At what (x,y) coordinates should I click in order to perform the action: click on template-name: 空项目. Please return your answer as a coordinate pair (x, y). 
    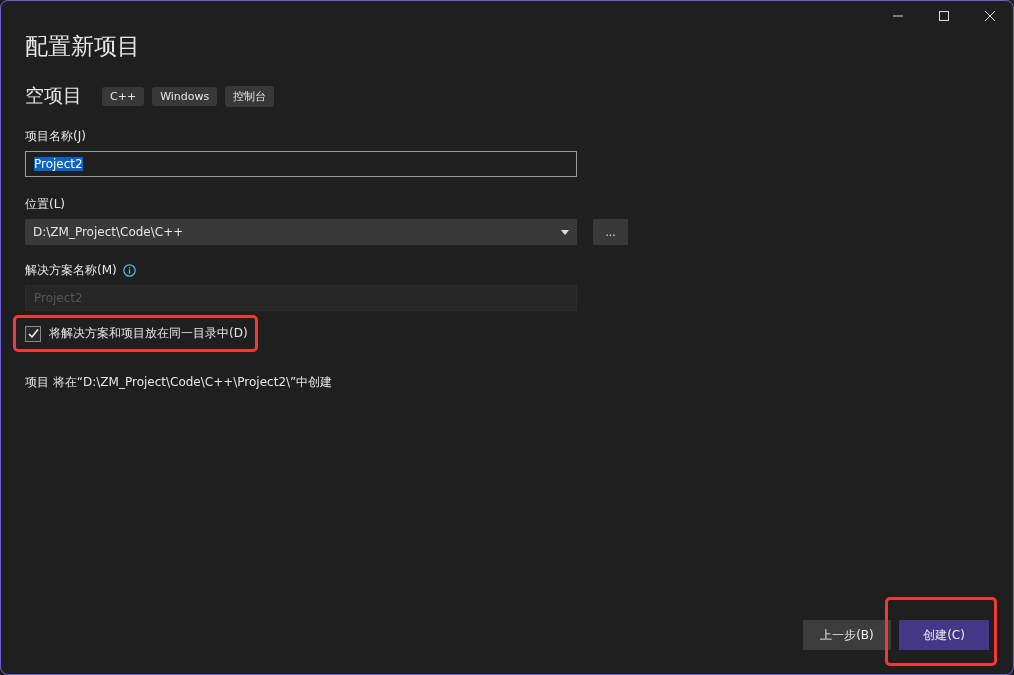
    Looking at the image, I should click on (53, 95).